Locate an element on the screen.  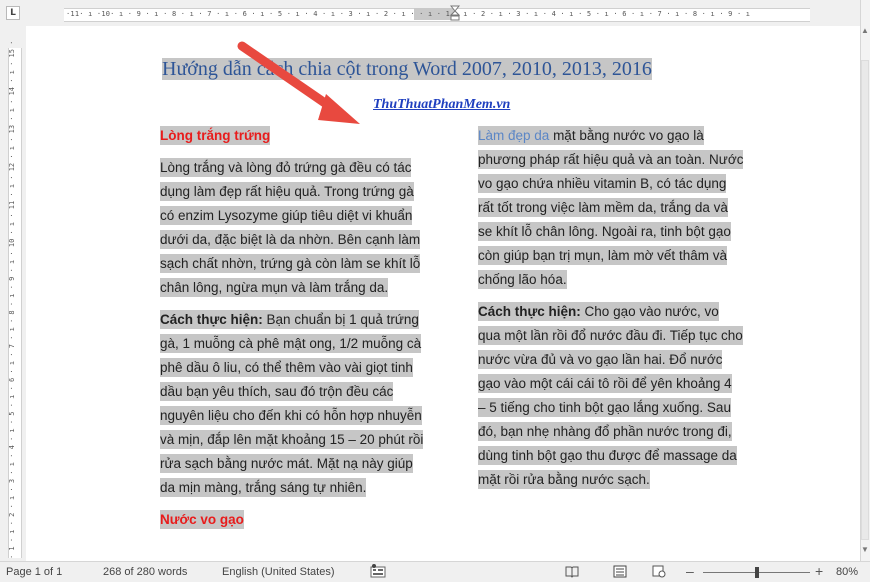
zoom-level: 80% is located at coordinates (847, 572).